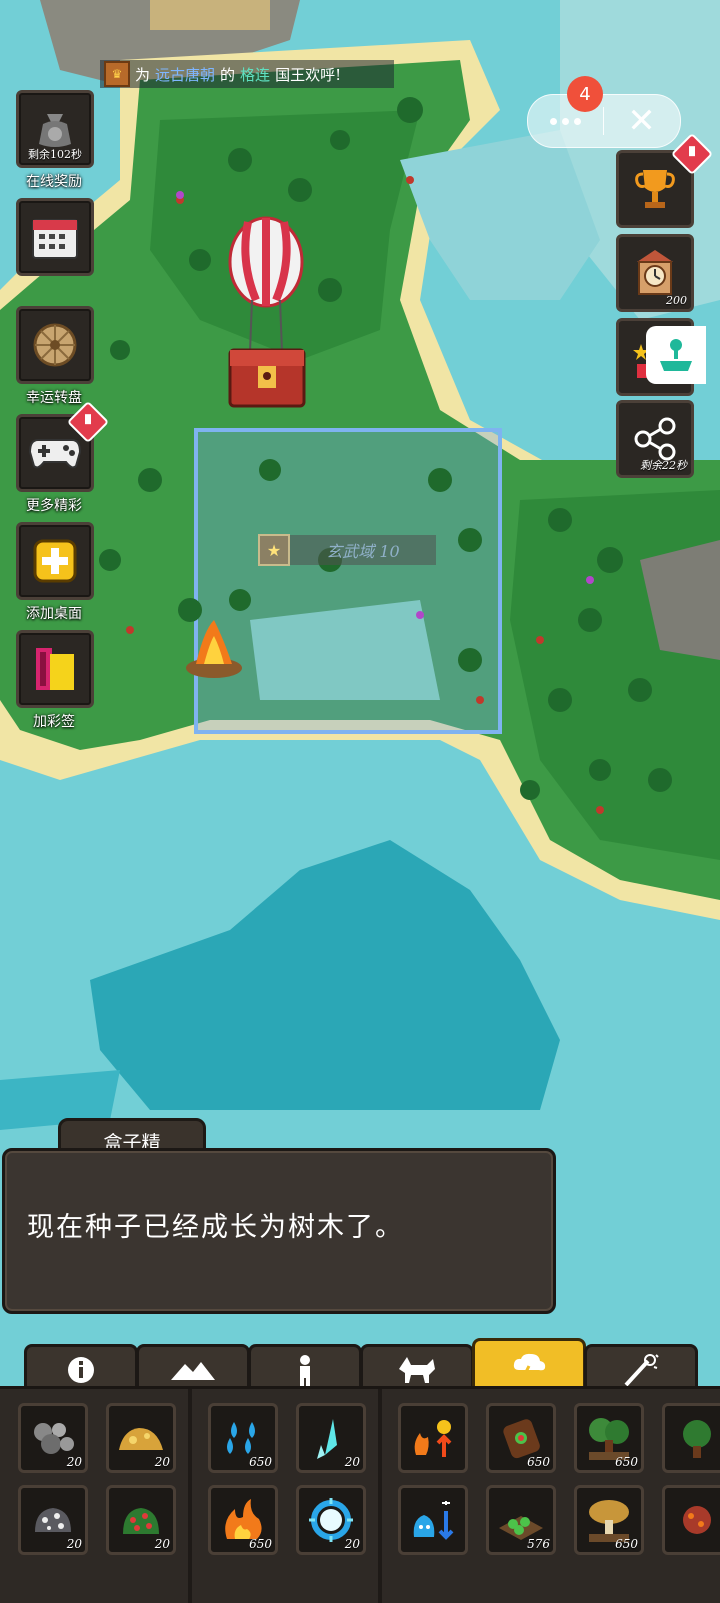 This screenshot has height=1603, width=720. What do you see at coordinates (274, 550) in the screenshot?
I see `star-rank-icon: ★` at bounding box center [274, 550].